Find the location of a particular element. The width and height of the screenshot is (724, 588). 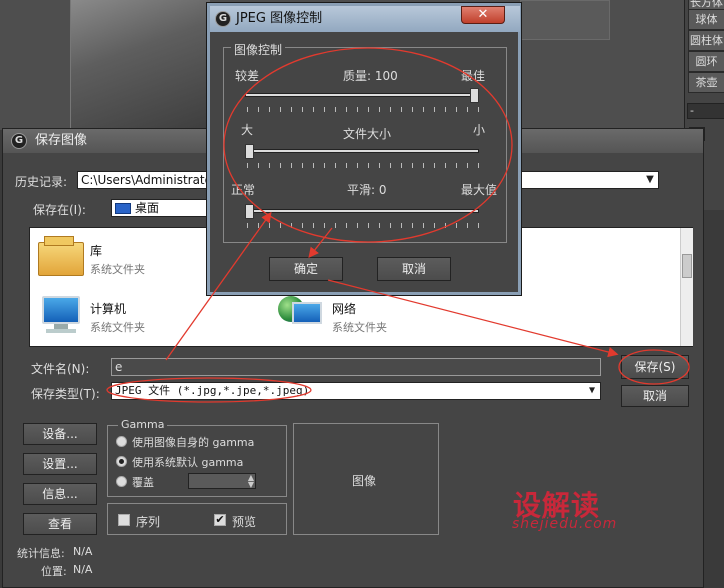

ok-button: 确定 is located at coordinates (306, 269).